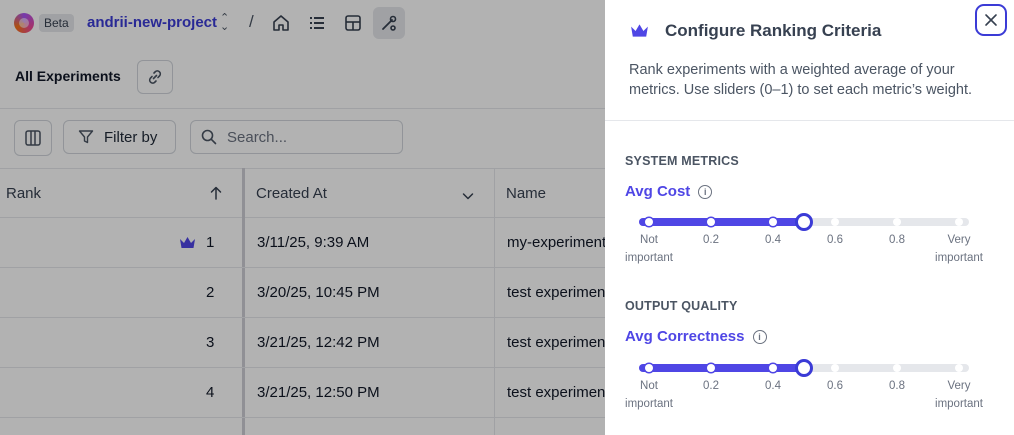 The width and height of the screenshot is (1014, 435). What do you see at coordinates (685, 336) in the screenshot?
I see `metric-name: Avg Correctness` at bounding box center [685, 336].